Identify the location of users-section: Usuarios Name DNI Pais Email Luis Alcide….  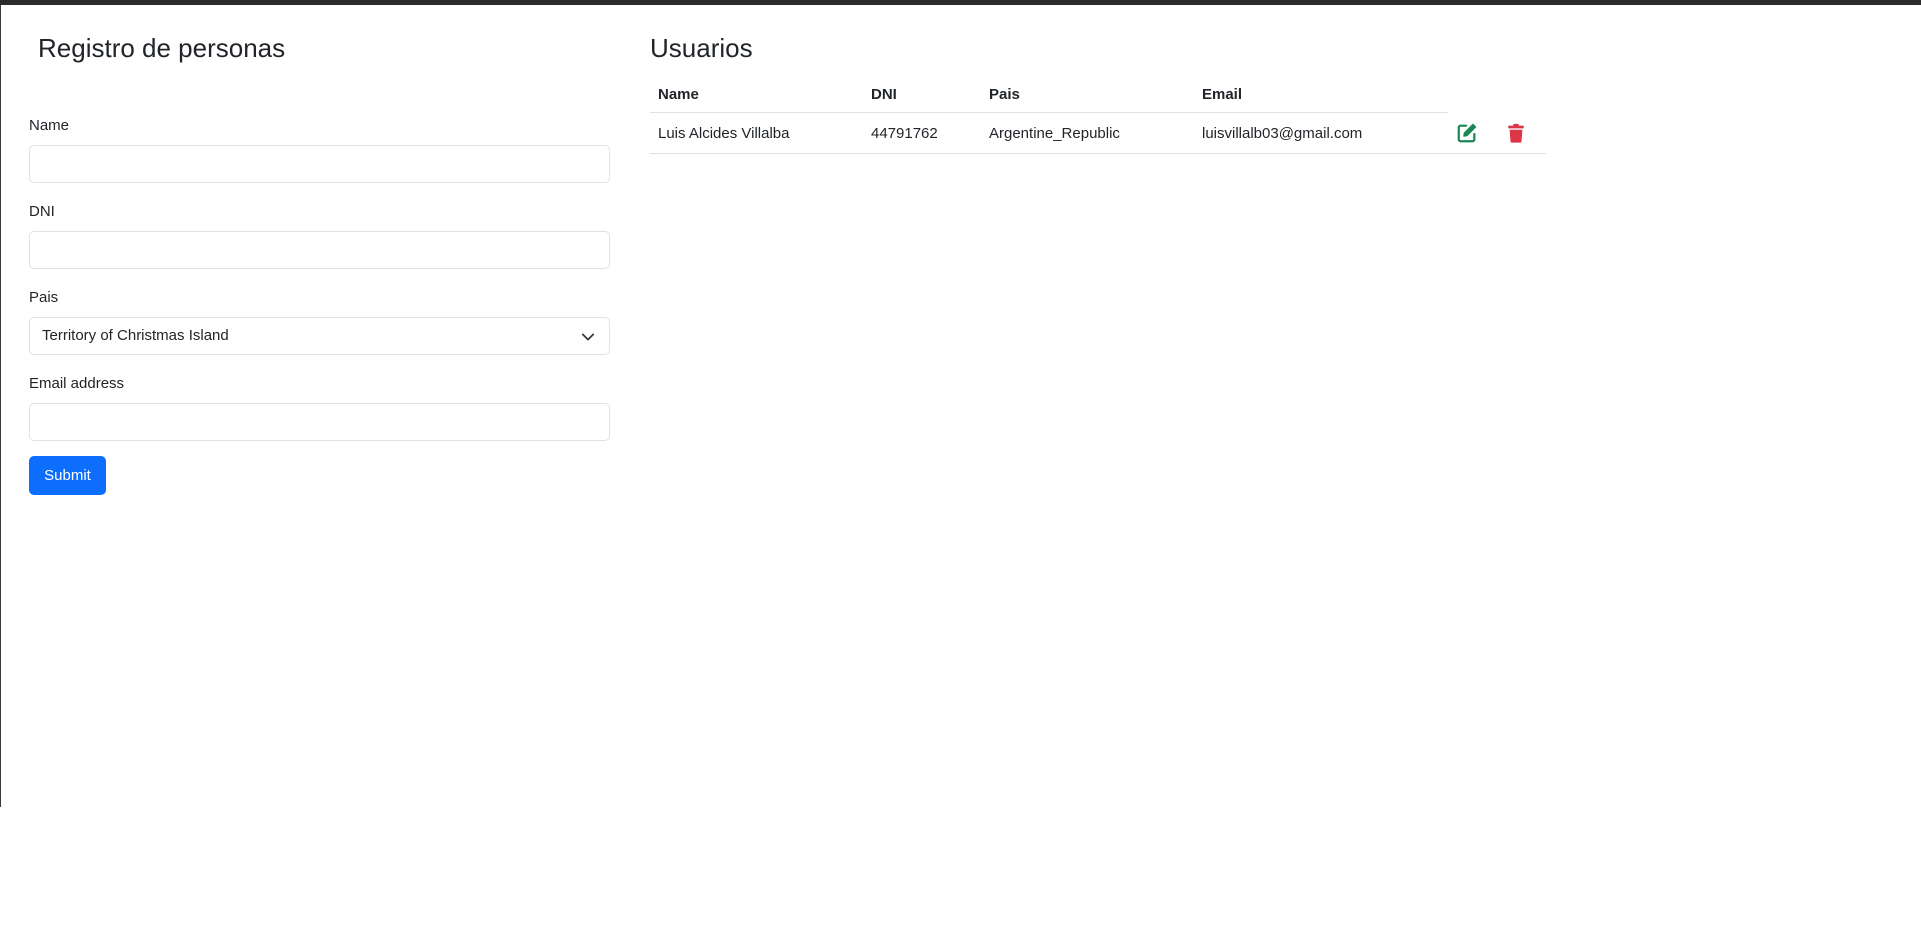
(1100, 92).